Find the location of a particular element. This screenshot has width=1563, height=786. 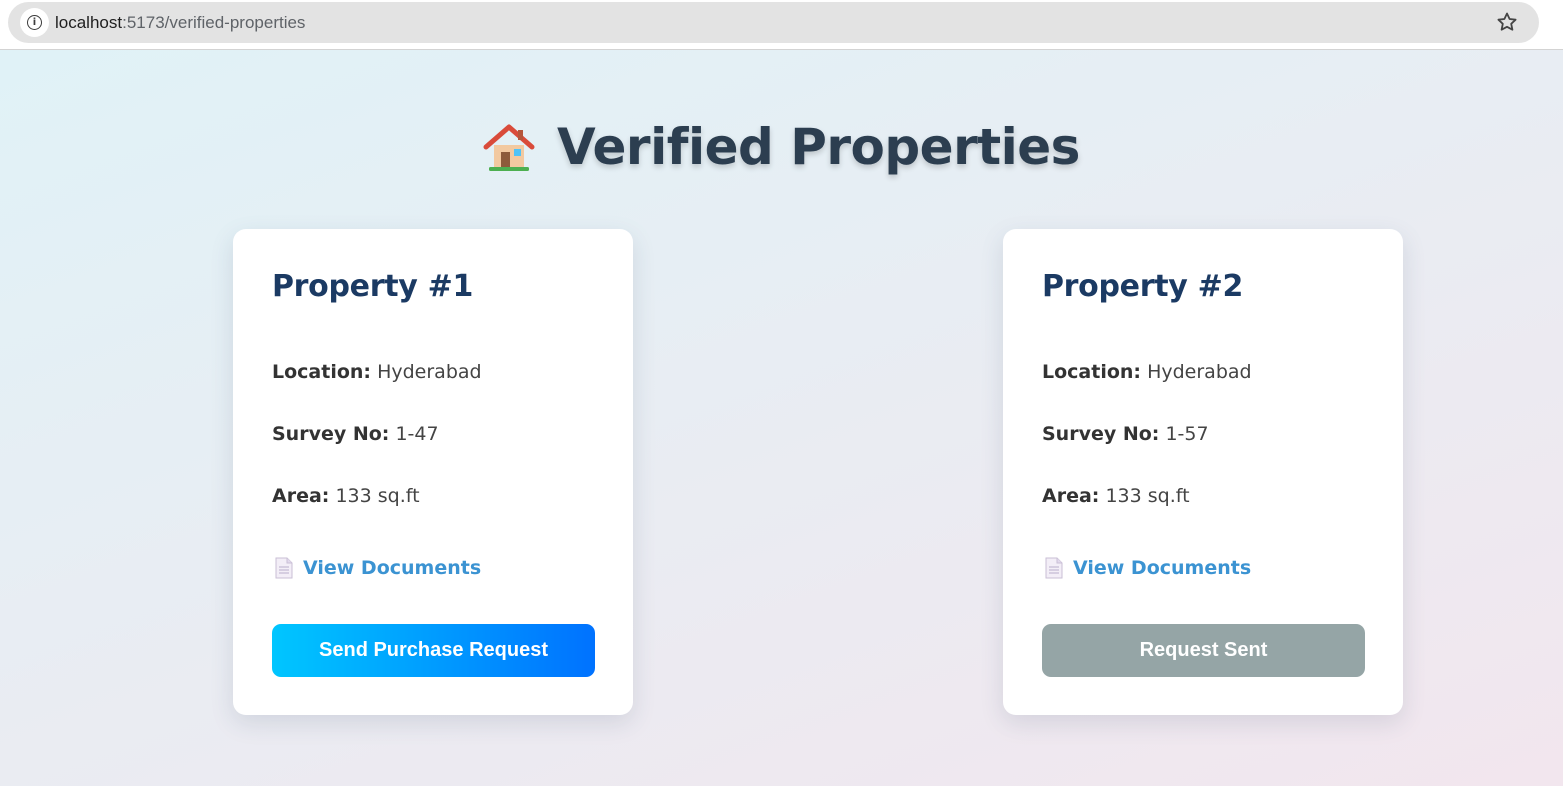

url-text: localhost:5173/verified-properties is located at coordinates (180, 23).